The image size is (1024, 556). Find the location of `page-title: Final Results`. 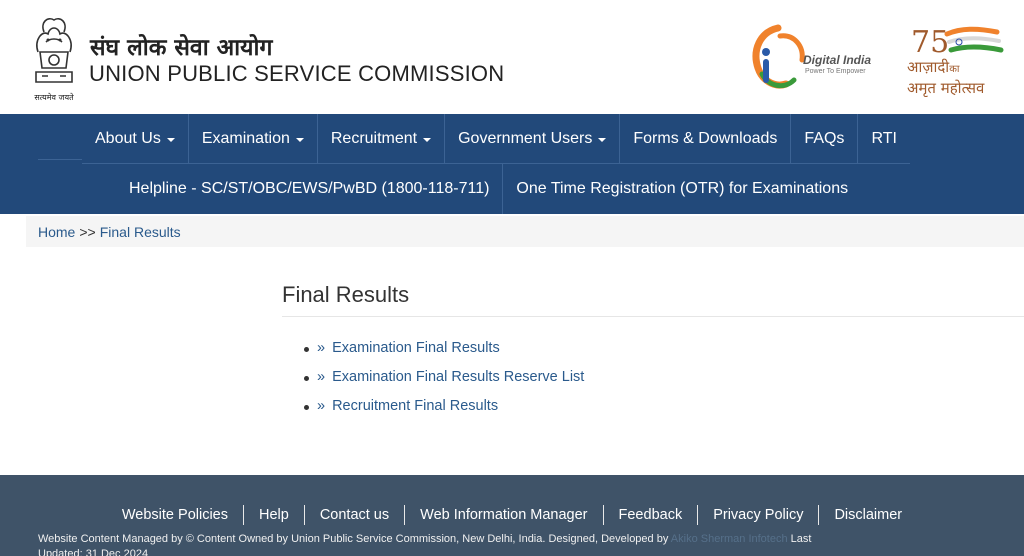

page-title: Final Results is located at coordinates (346, 294).